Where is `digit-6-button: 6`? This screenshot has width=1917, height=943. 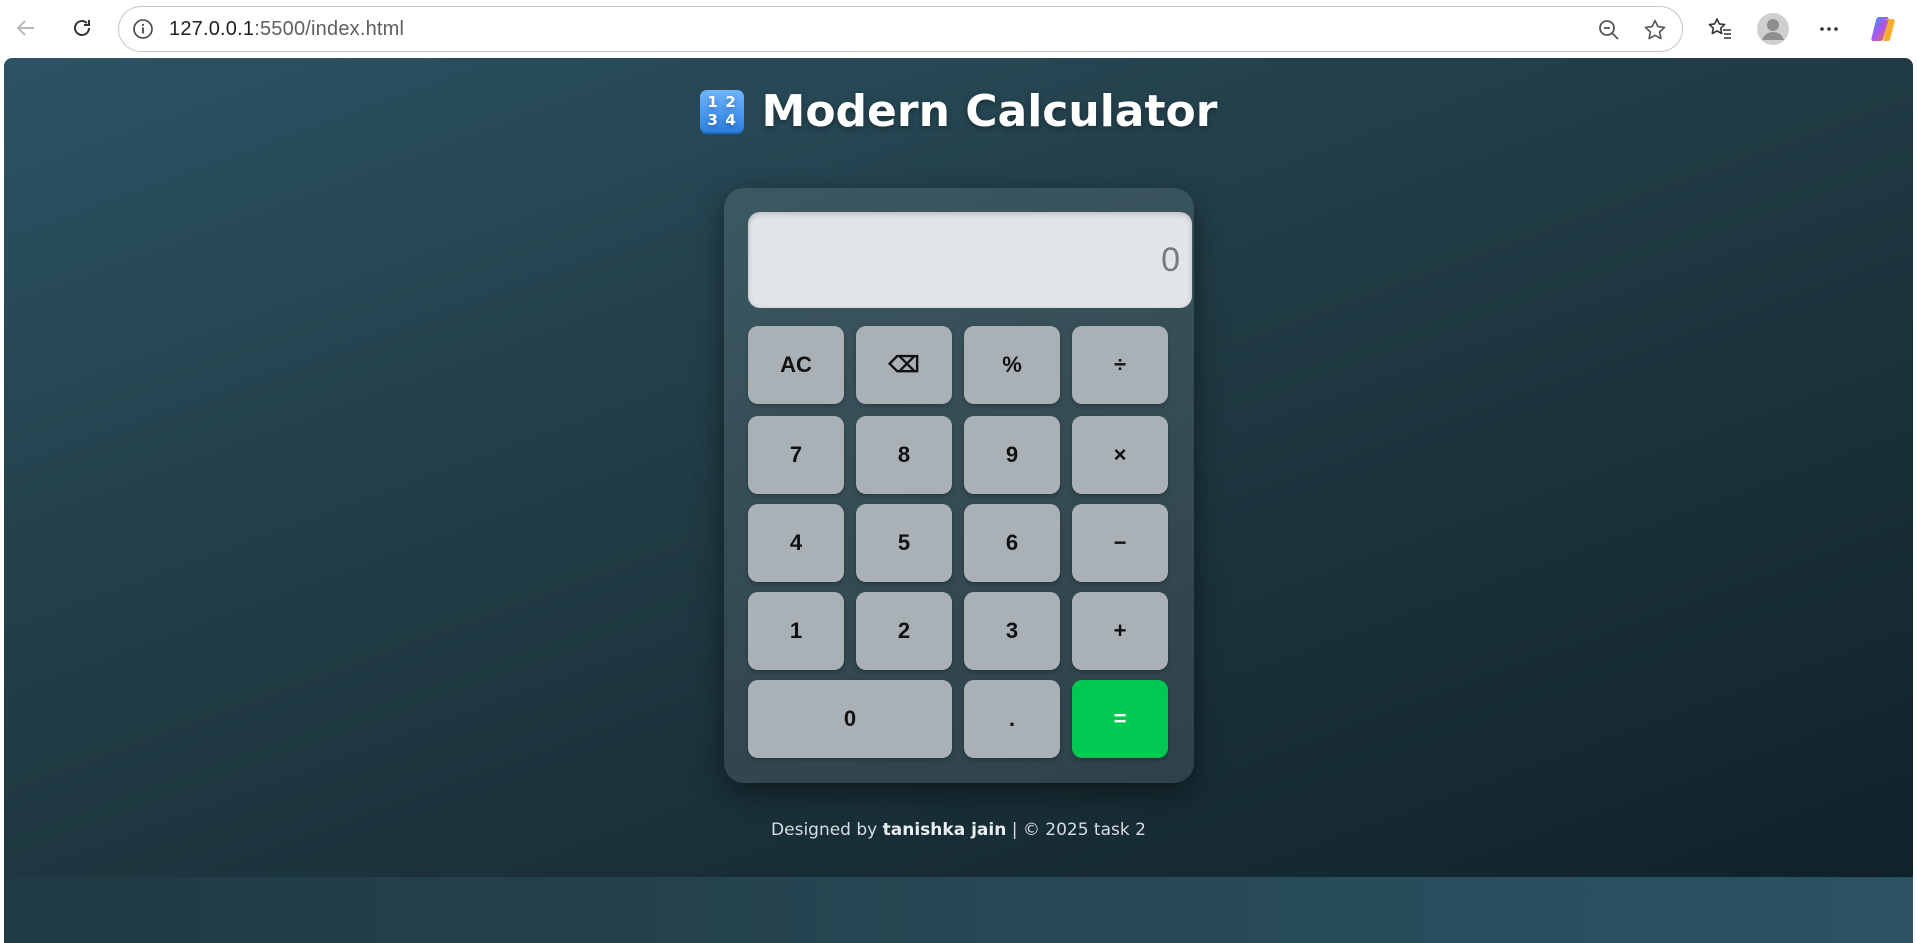
digit-6-button: 6 is located at coordinates (1012, 543).